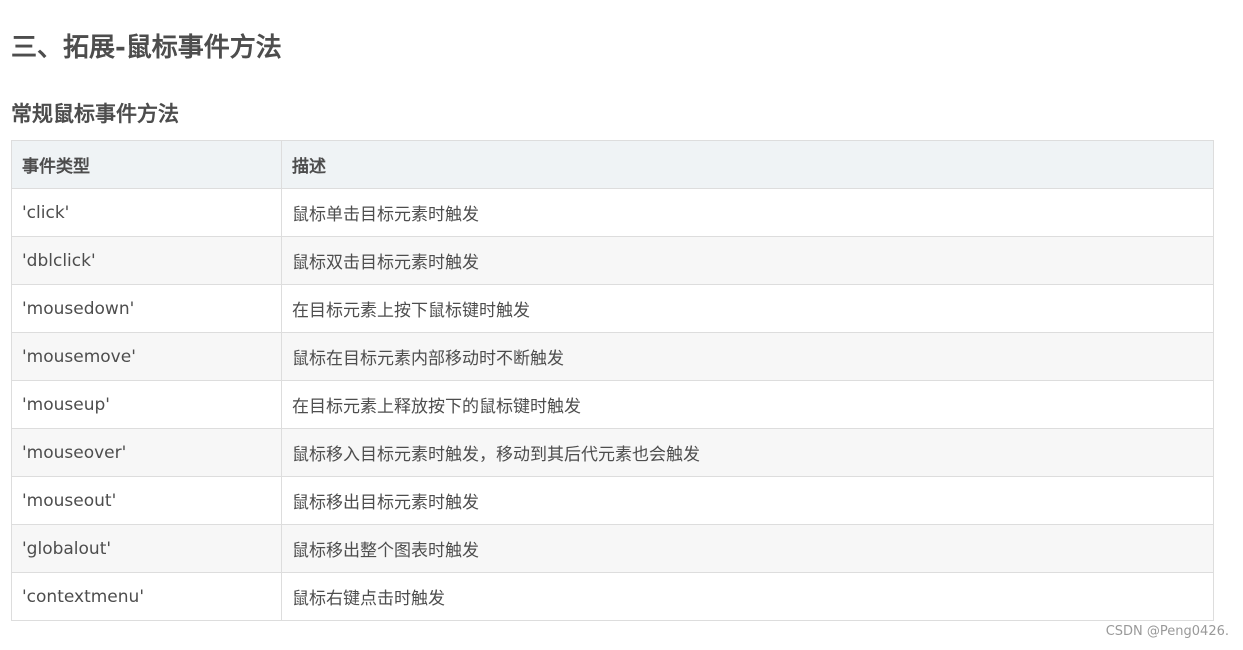  I want to click on table-row: 'dblclick' 鼠标双击目标元素时触发, so click(612, 260).